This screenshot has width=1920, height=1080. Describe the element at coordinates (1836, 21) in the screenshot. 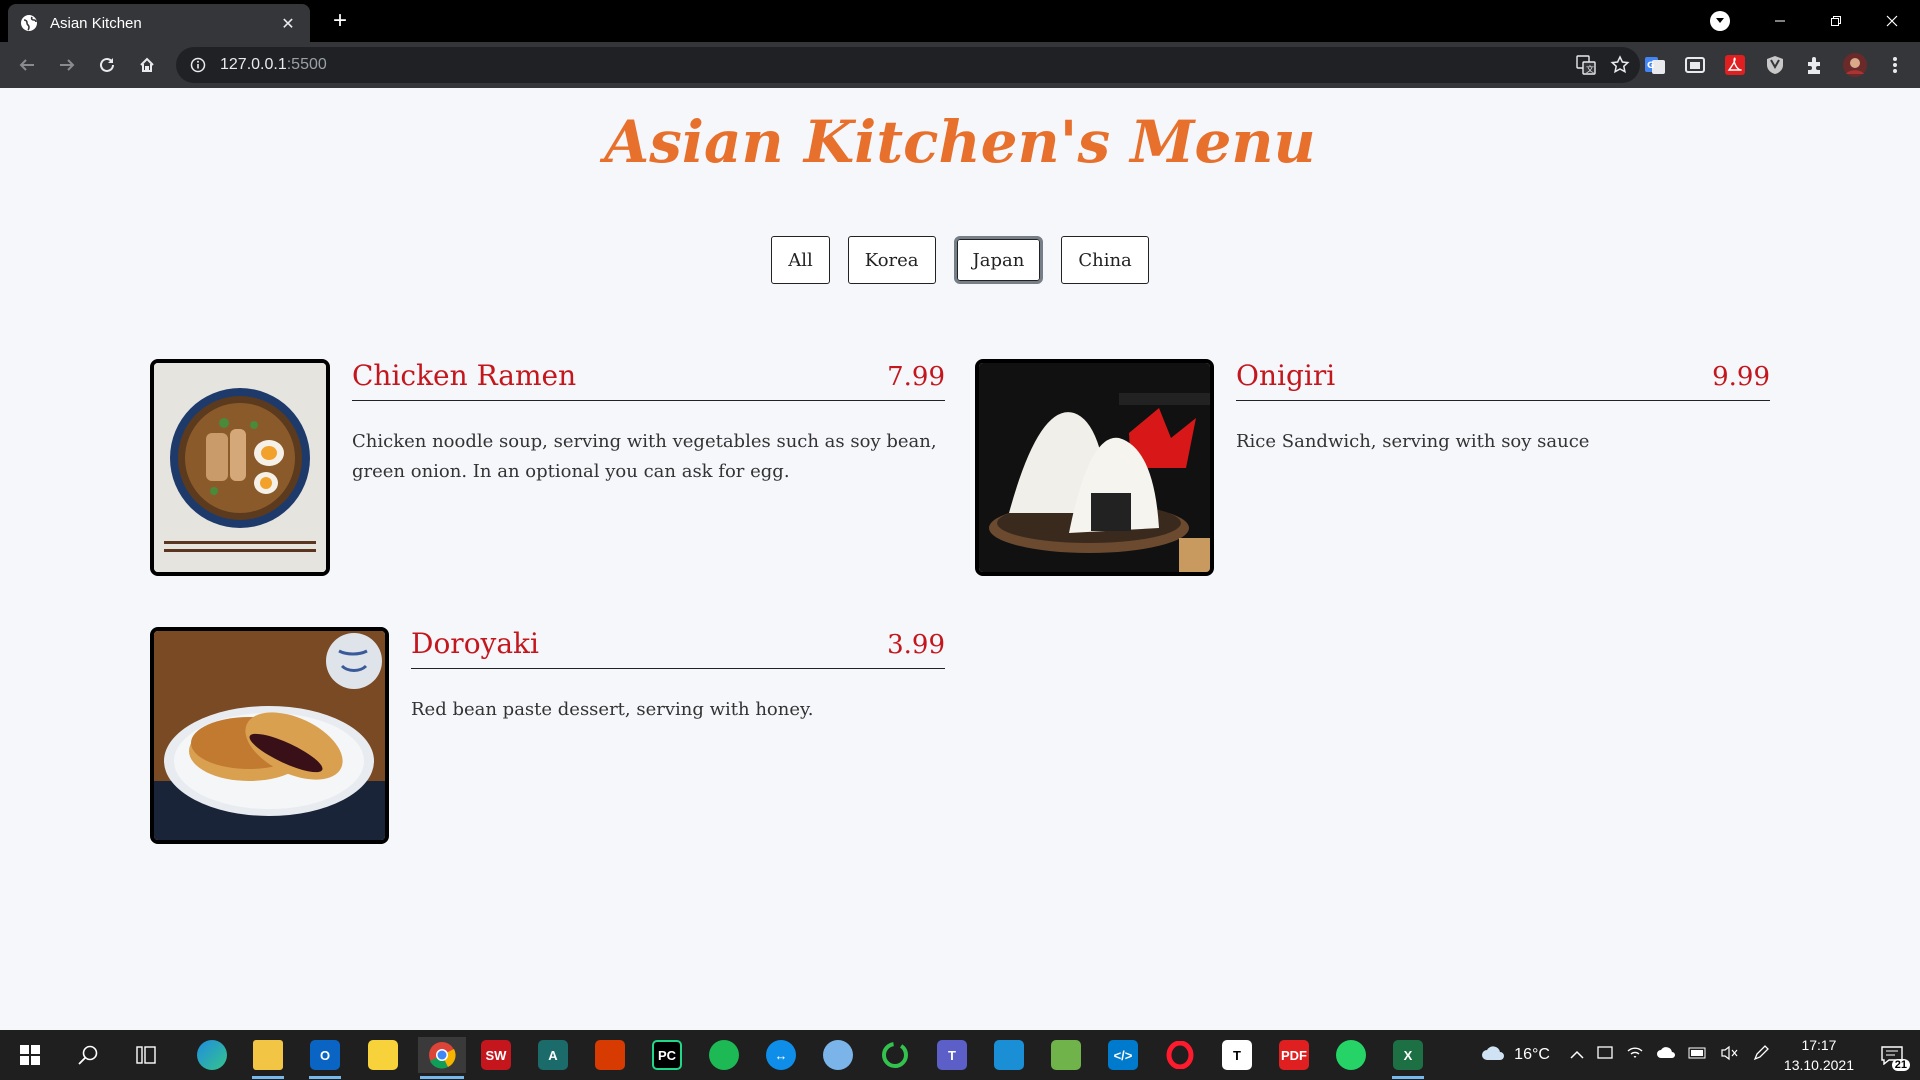

I see `restore-button` at that location.